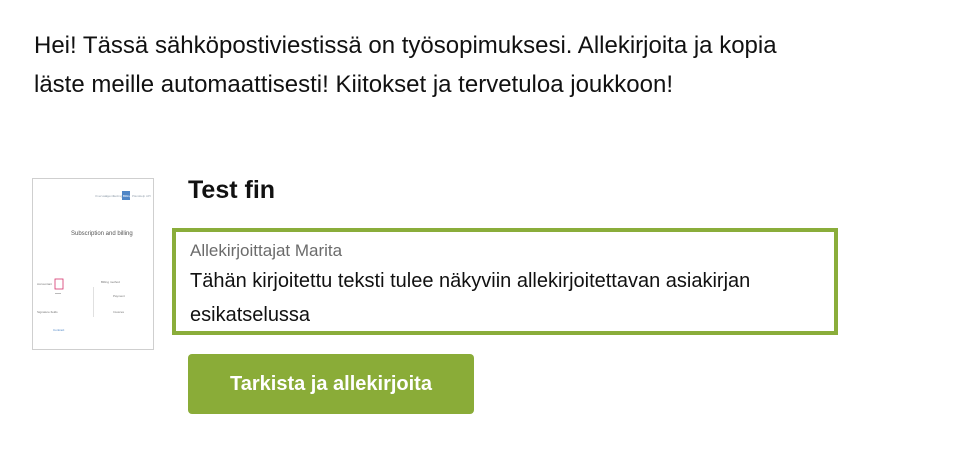 Image resolution: width=962 pixels, height=476 pixels. Describe the element at coordinates (232, 190) in the screenshot. I see `document-title: Test fin` at that location.